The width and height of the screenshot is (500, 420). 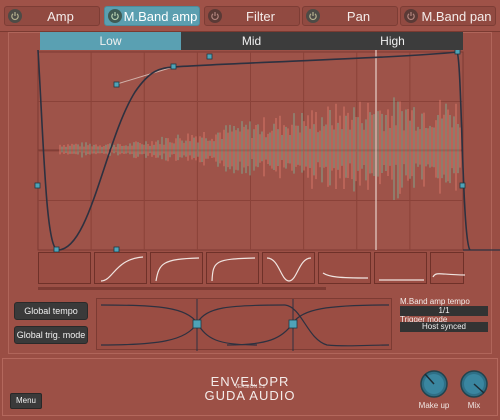 I want to click on band-tab-low: Low, so click(x=110, y=41).